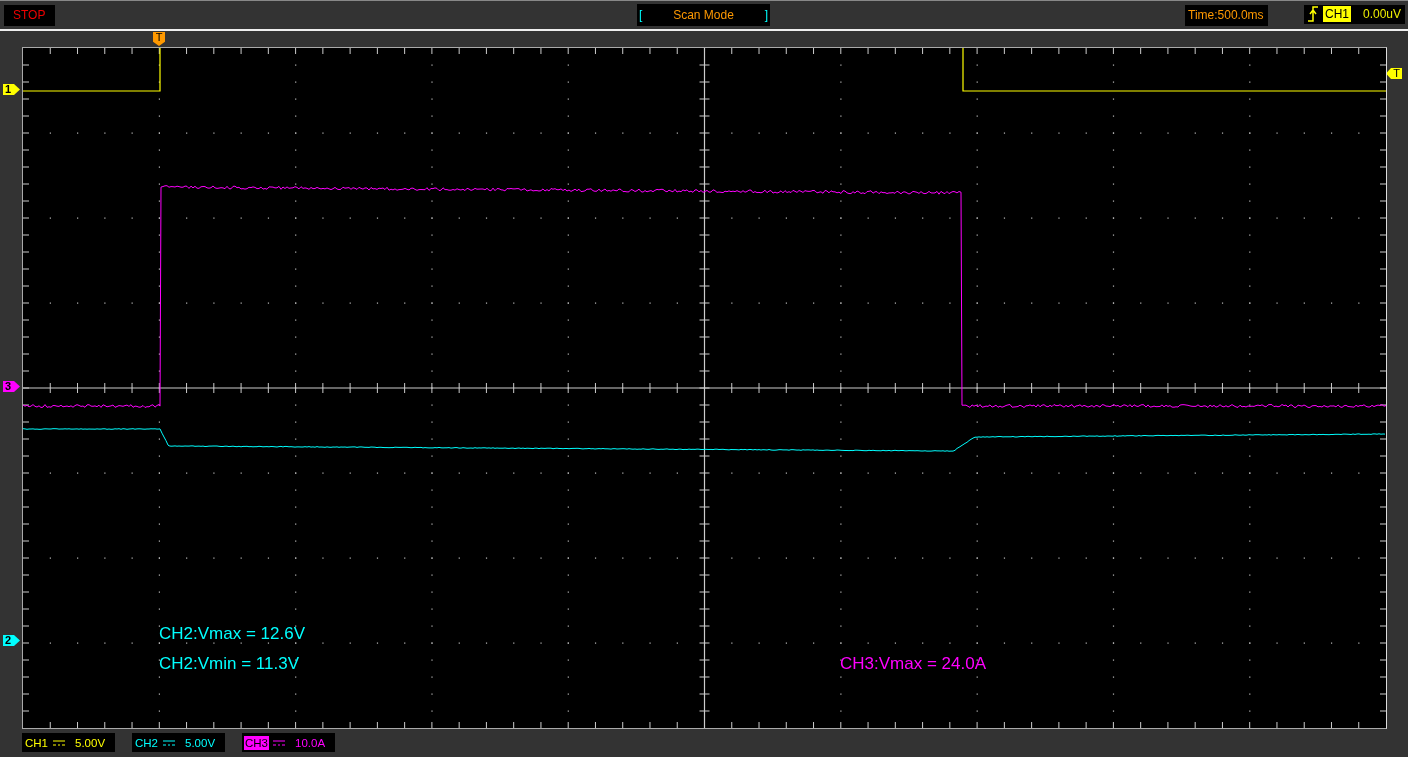  What do you see at coordinates (641, 15) in the screenshot?
I see `bracket: [` at bounding box center [641, 15].